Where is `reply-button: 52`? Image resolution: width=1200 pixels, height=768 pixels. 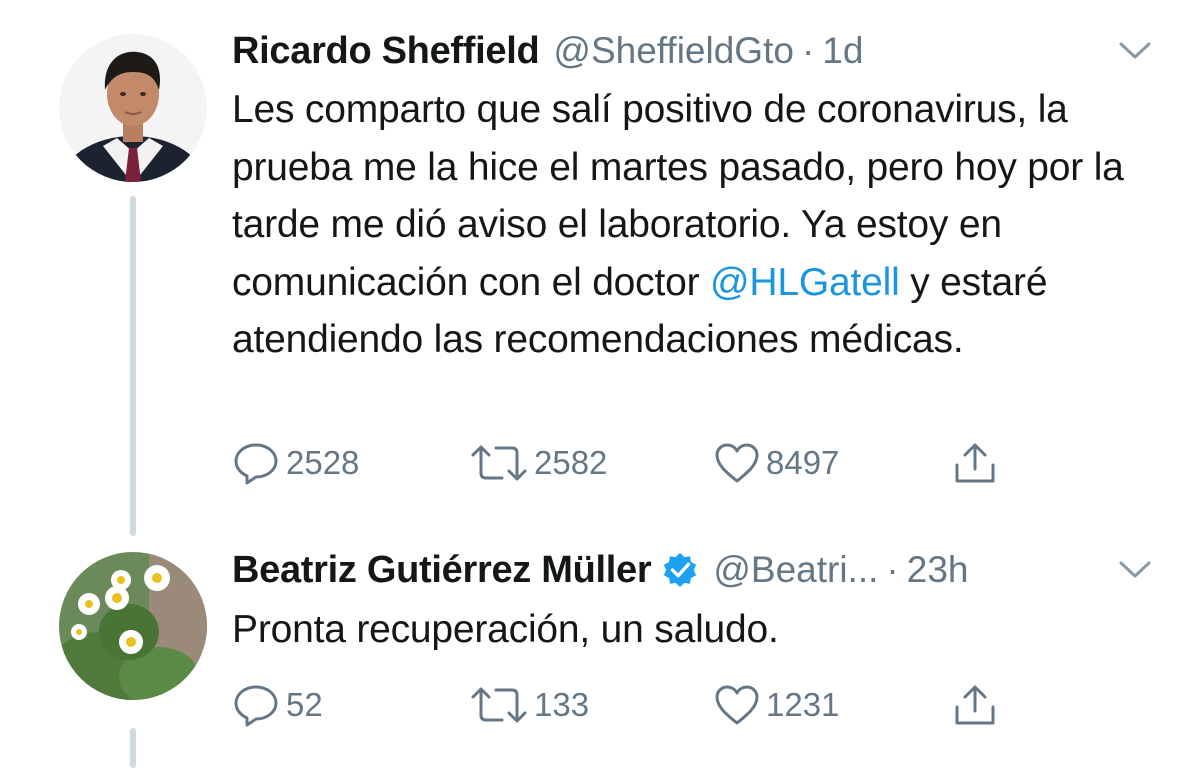
reply-button: 52 is located at coordinates (277, 705).